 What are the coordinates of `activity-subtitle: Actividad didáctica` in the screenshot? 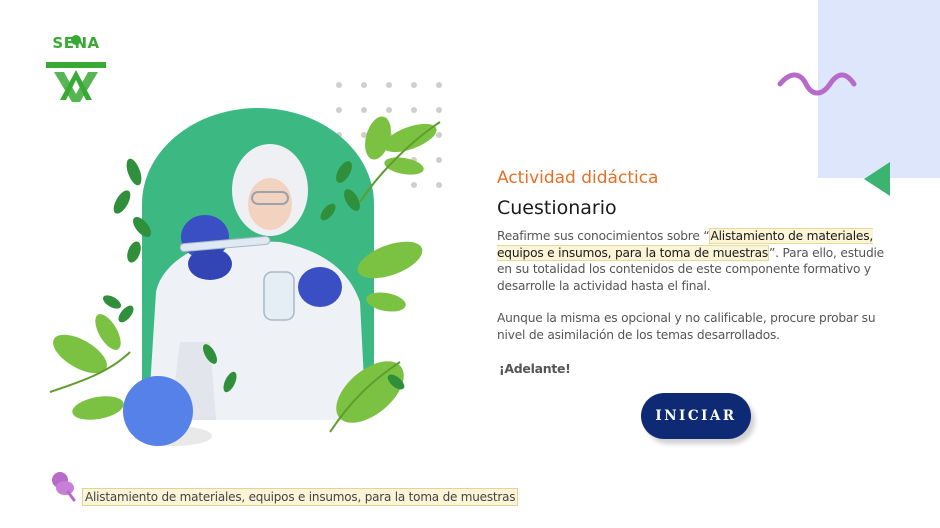 It's located at (578, 178).